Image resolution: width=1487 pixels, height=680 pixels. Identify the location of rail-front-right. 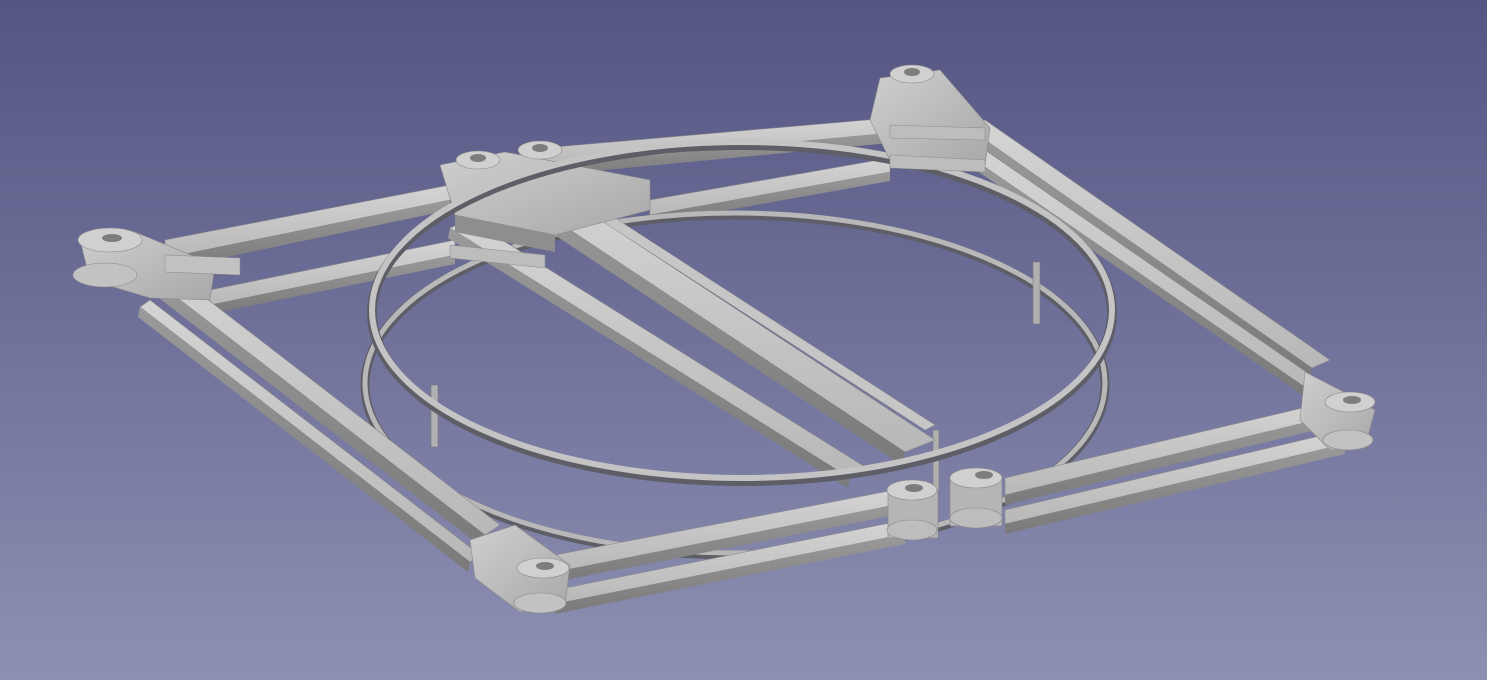
(1175, 465).